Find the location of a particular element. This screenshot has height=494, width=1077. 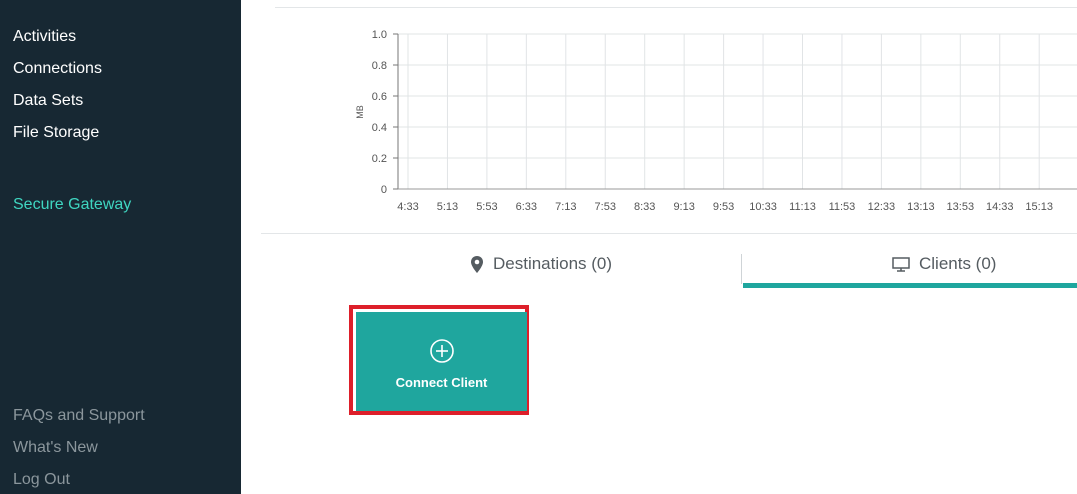

nav-secure-gateway: Secure Gateway is located at coordinates (72, 205).